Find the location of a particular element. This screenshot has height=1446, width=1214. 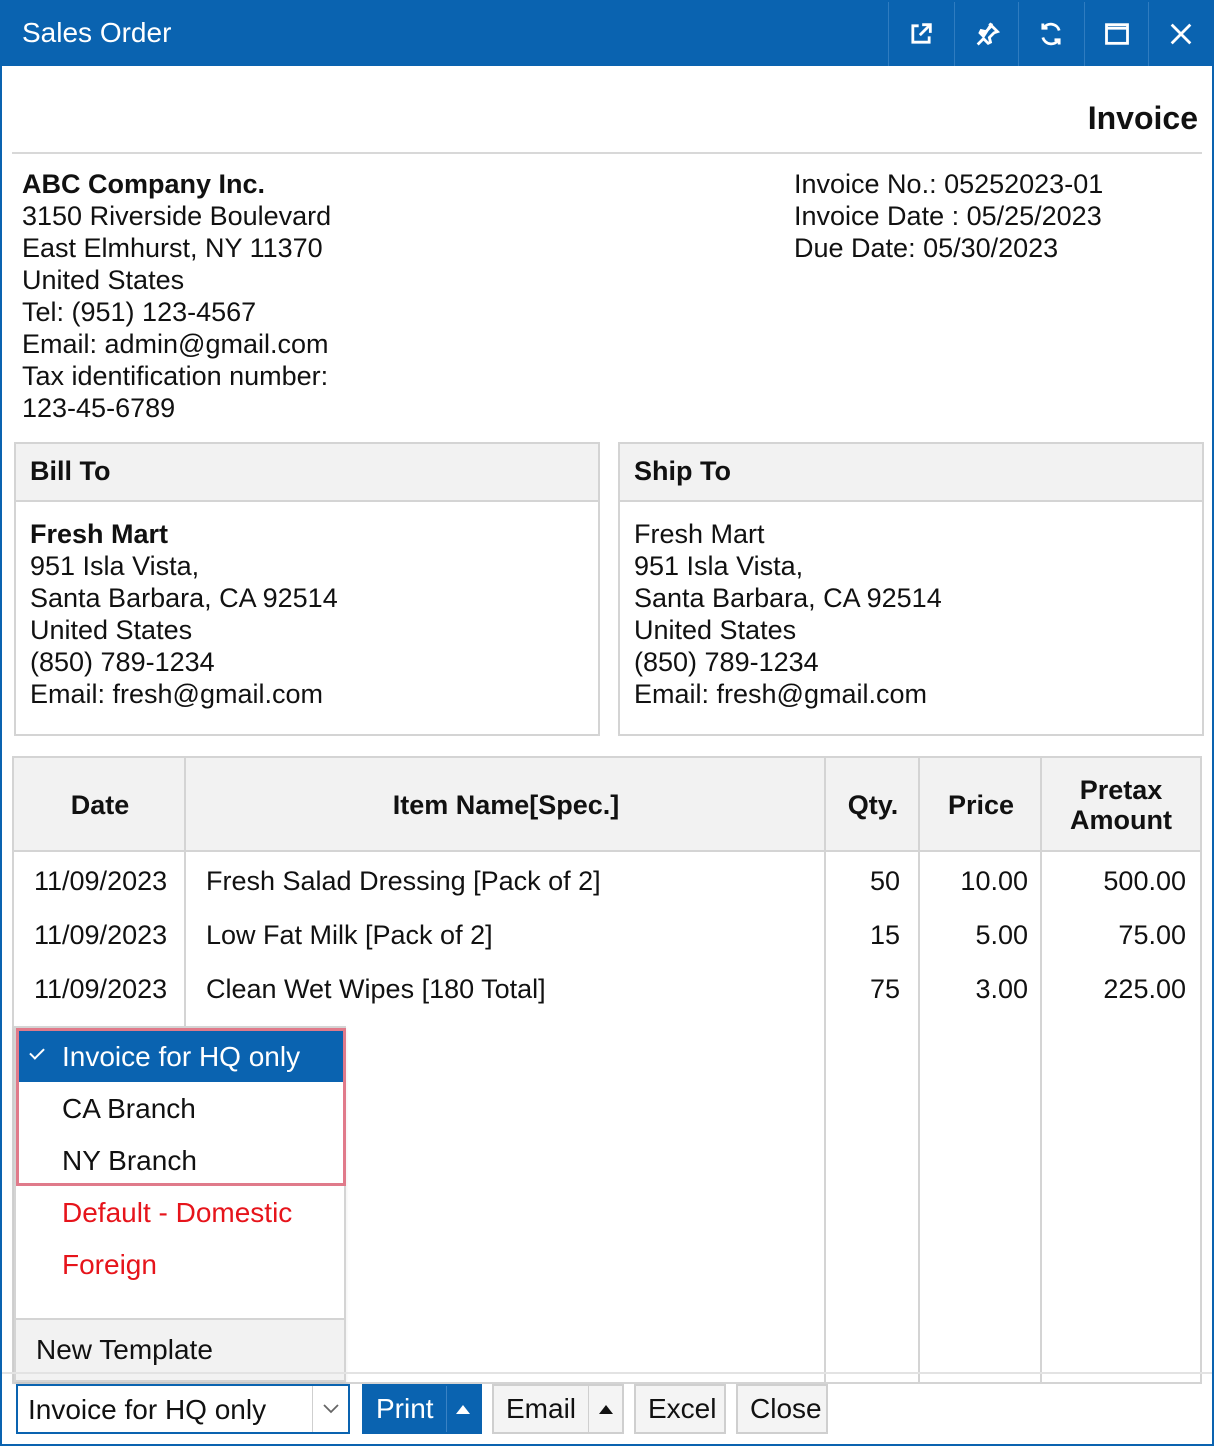

header-qty: Qty. is located at coordinates (873, 805).